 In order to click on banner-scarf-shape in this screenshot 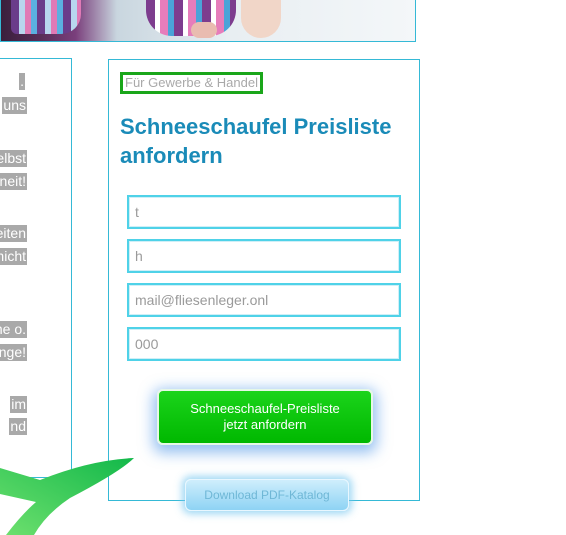, I will do `click(46, 17)`.